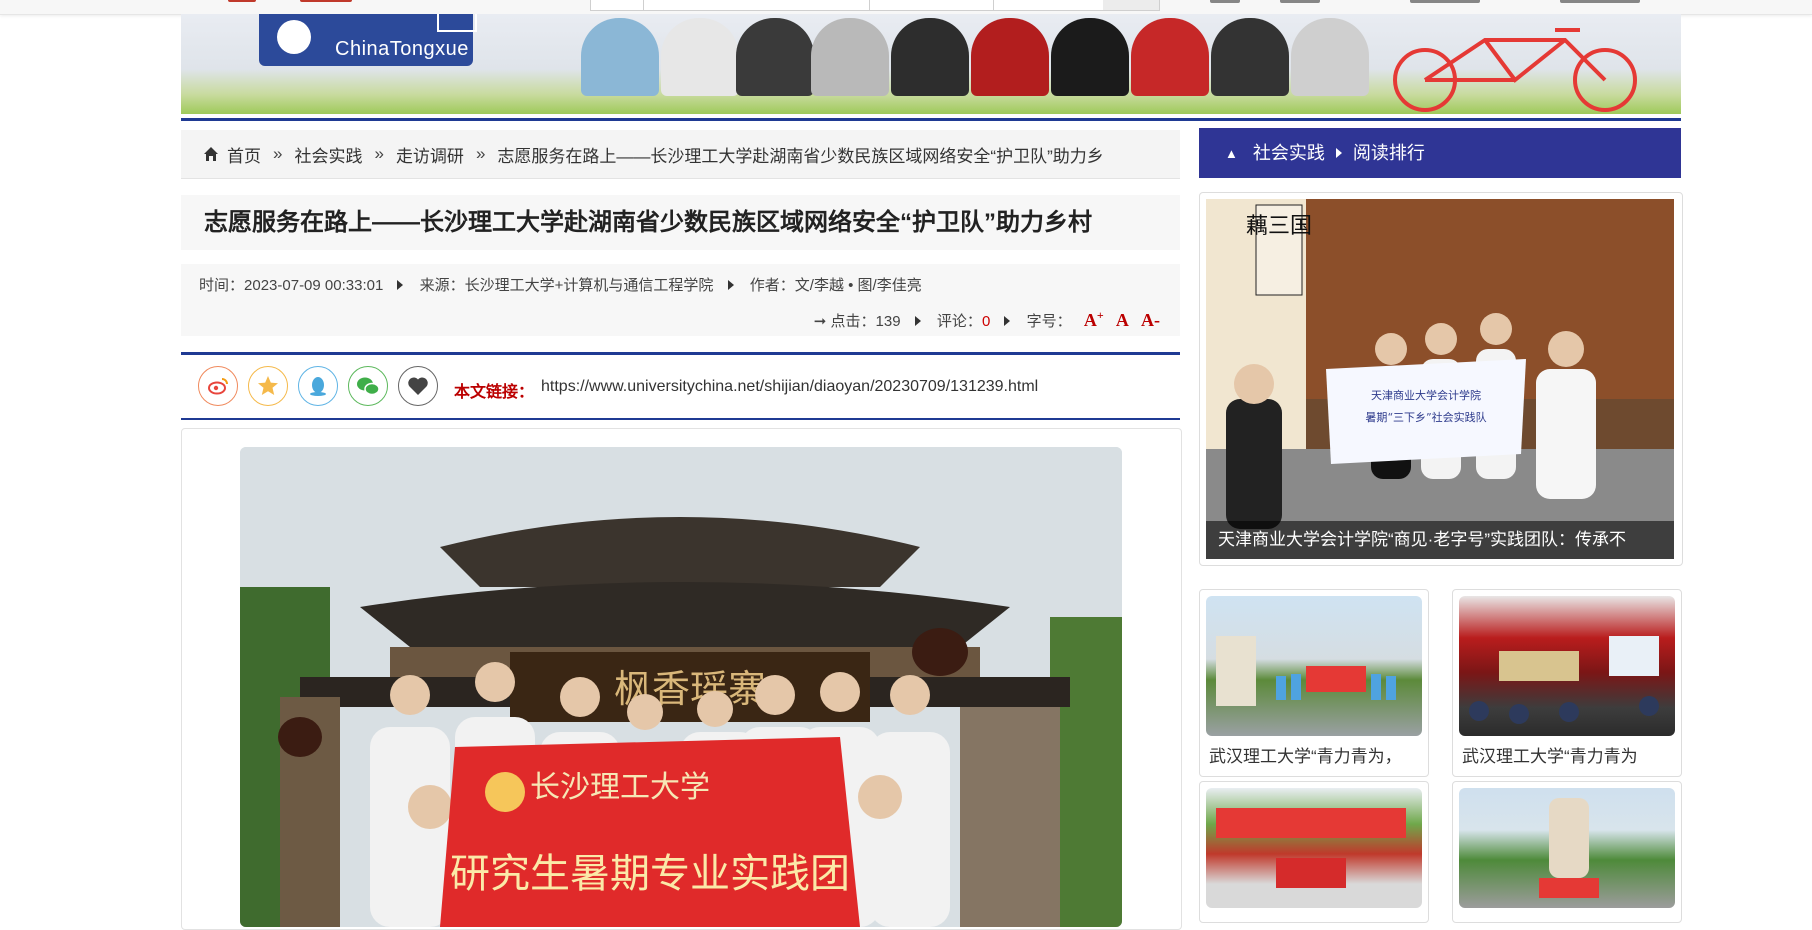 This screenshot has height=930, width=1812. I want to click on comment-count: 0, so click(986, 321).